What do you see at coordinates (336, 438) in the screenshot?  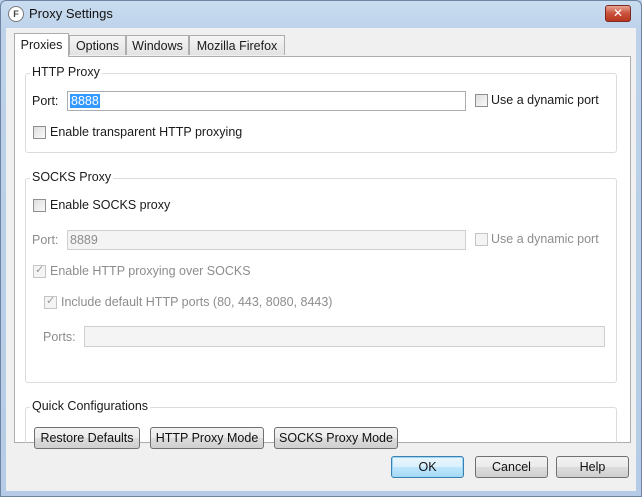 I see `socks-proxy-mode-button: SOCKS Proxy Mode` at bounding box center [336, 438].